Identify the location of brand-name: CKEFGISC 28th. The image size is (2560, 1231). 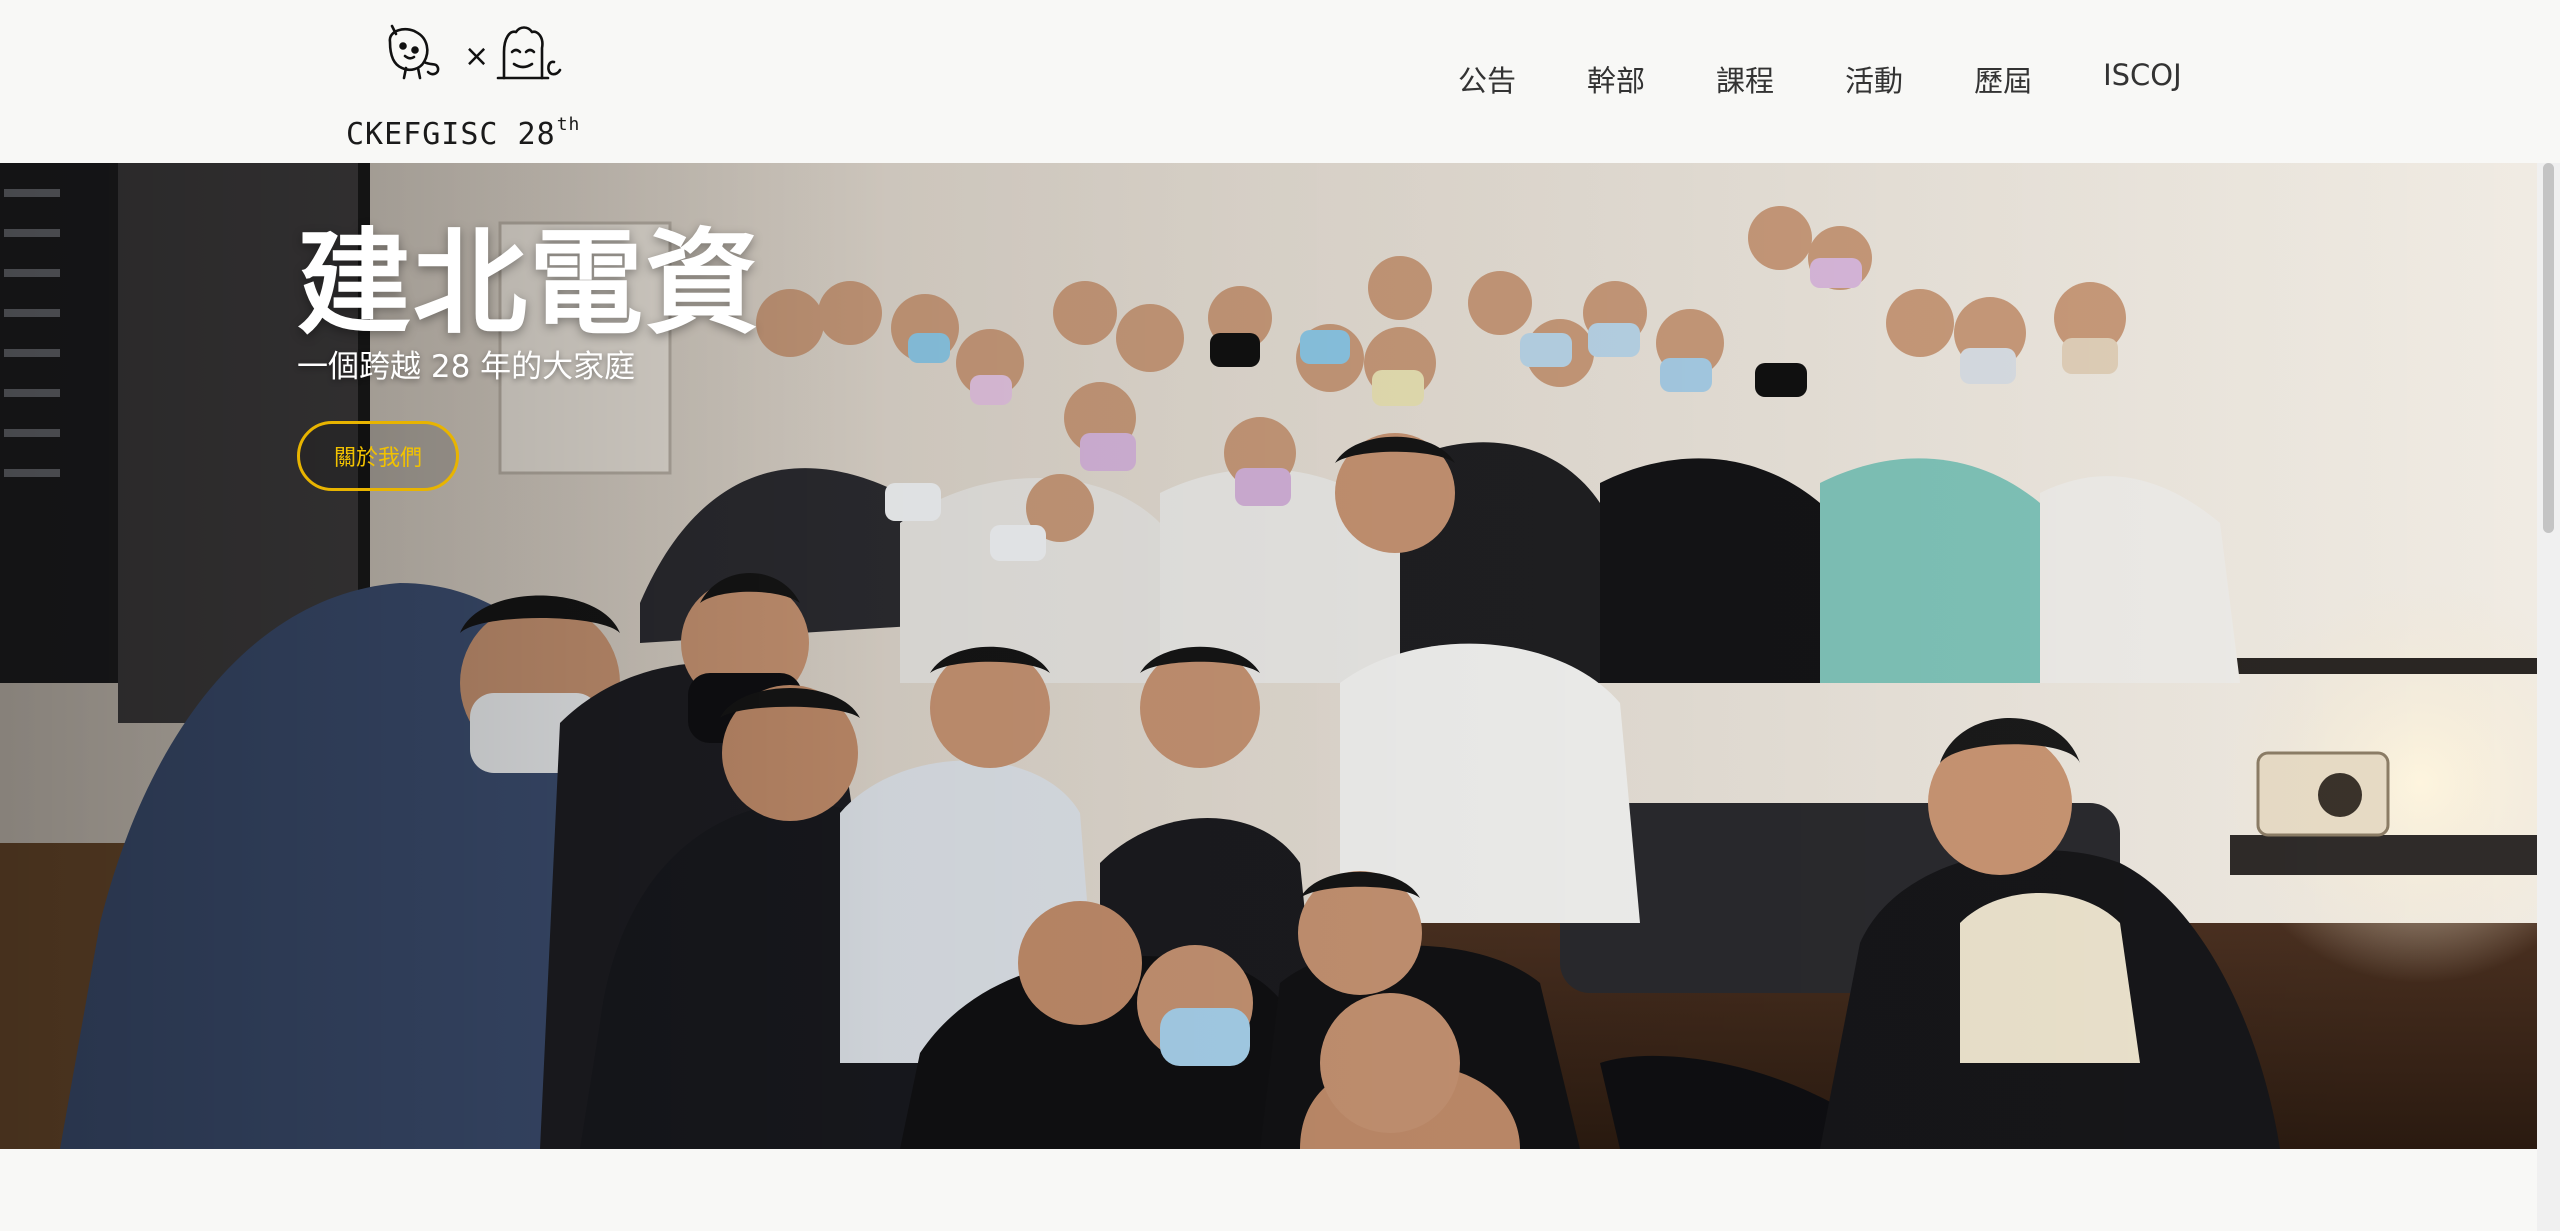
(463, 133).